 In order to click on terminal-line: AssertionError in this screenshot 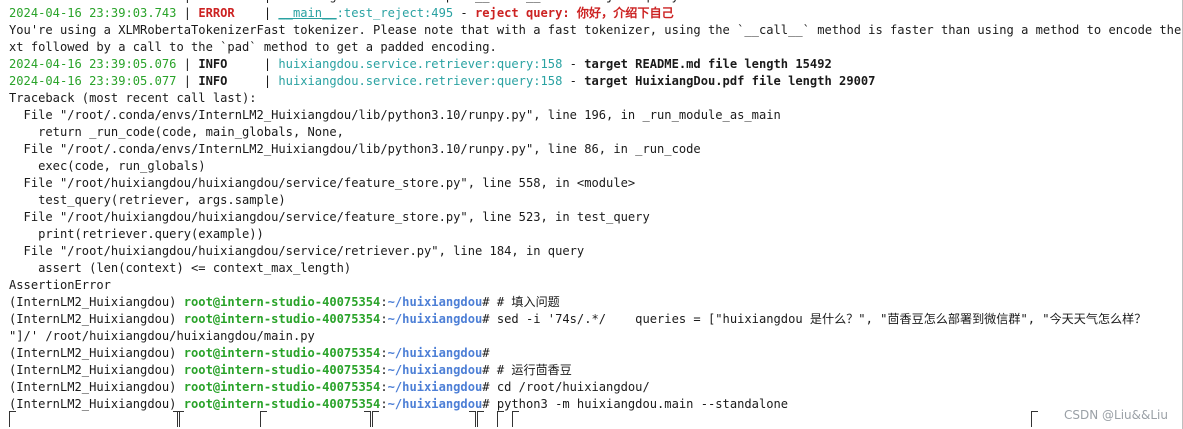, I will do `click(592, 285)`.